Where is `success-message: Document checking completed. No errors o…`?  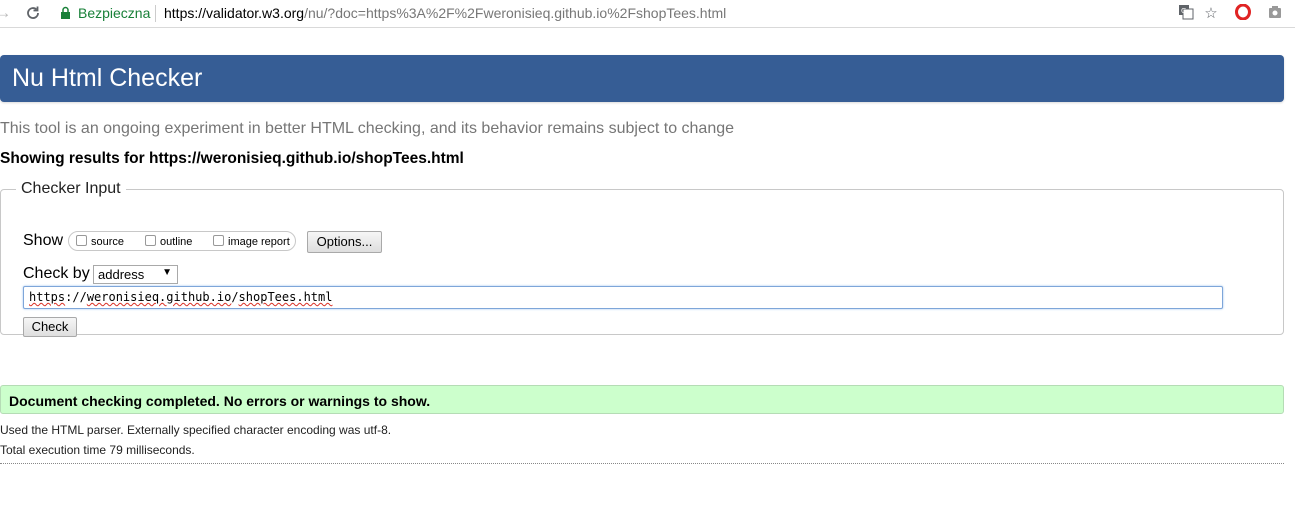 success-message: Document checking completed. No errors o… is located at coordinates (220, 401).